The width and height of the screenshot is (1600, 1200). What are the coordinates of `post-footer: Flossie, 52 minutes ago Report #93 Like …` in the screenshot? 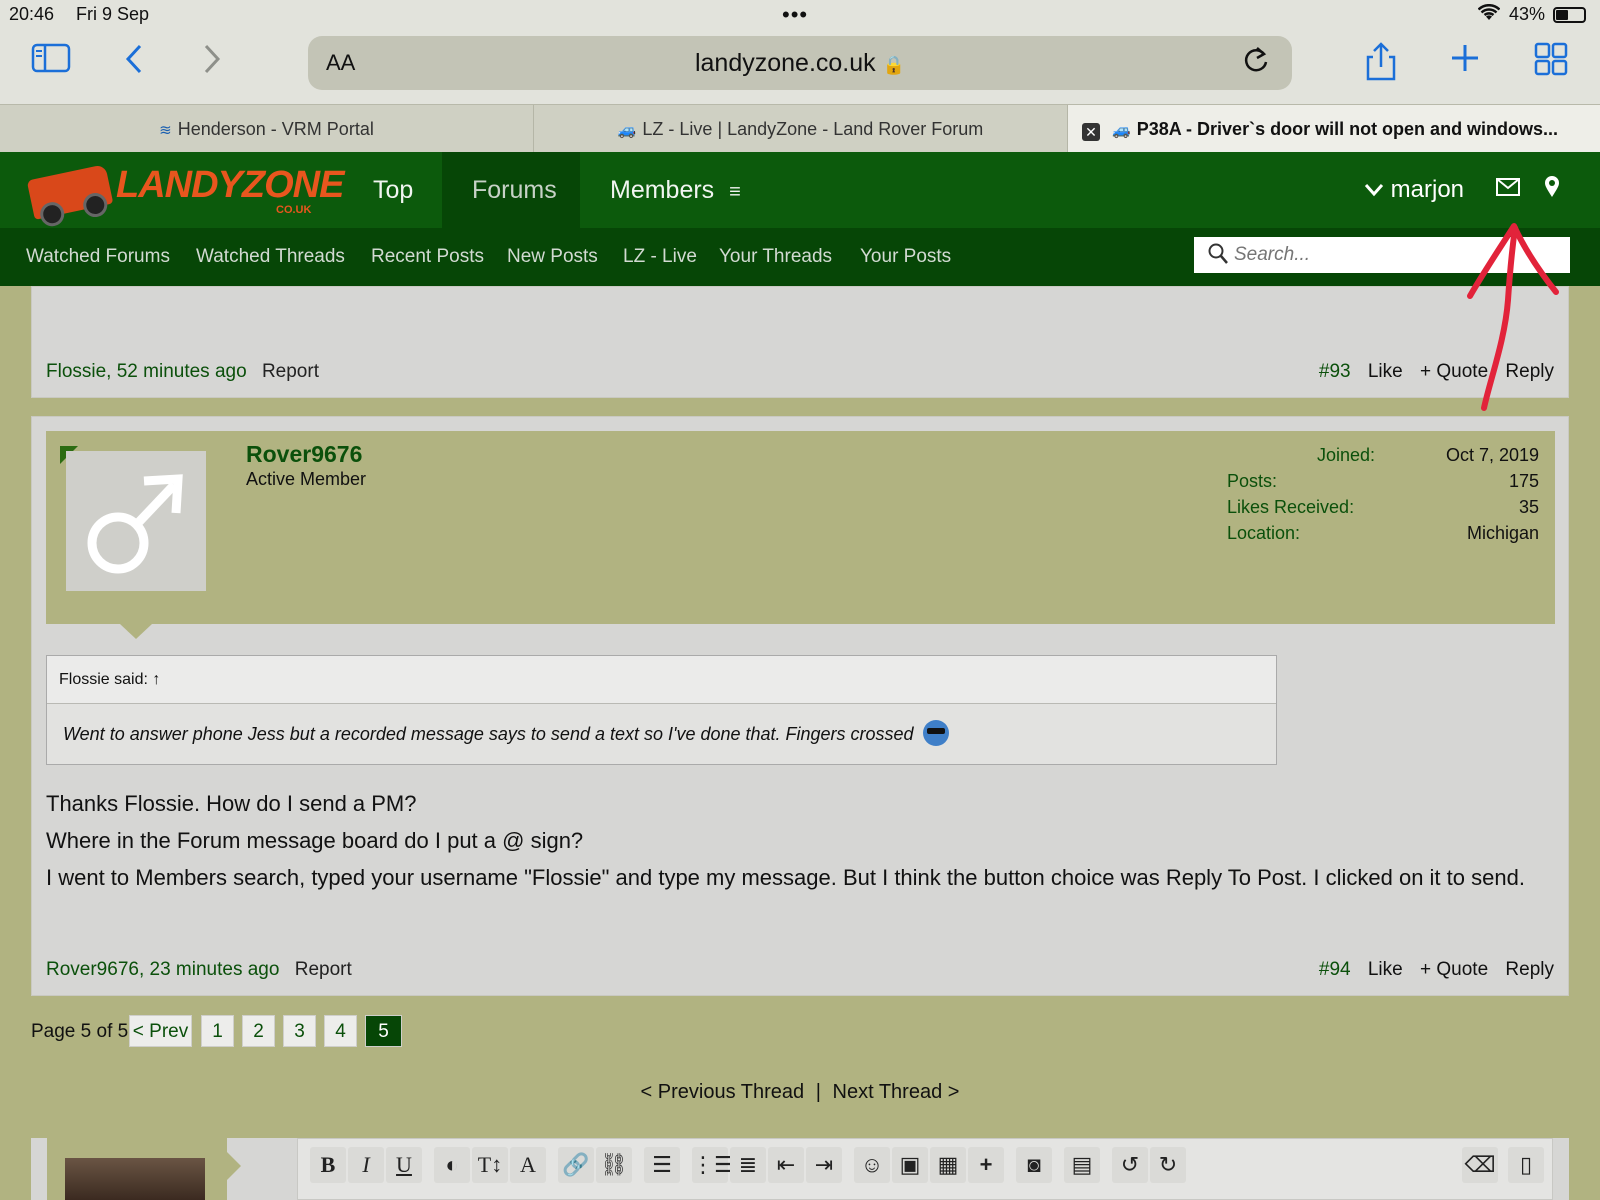 It's located at (800, 372).